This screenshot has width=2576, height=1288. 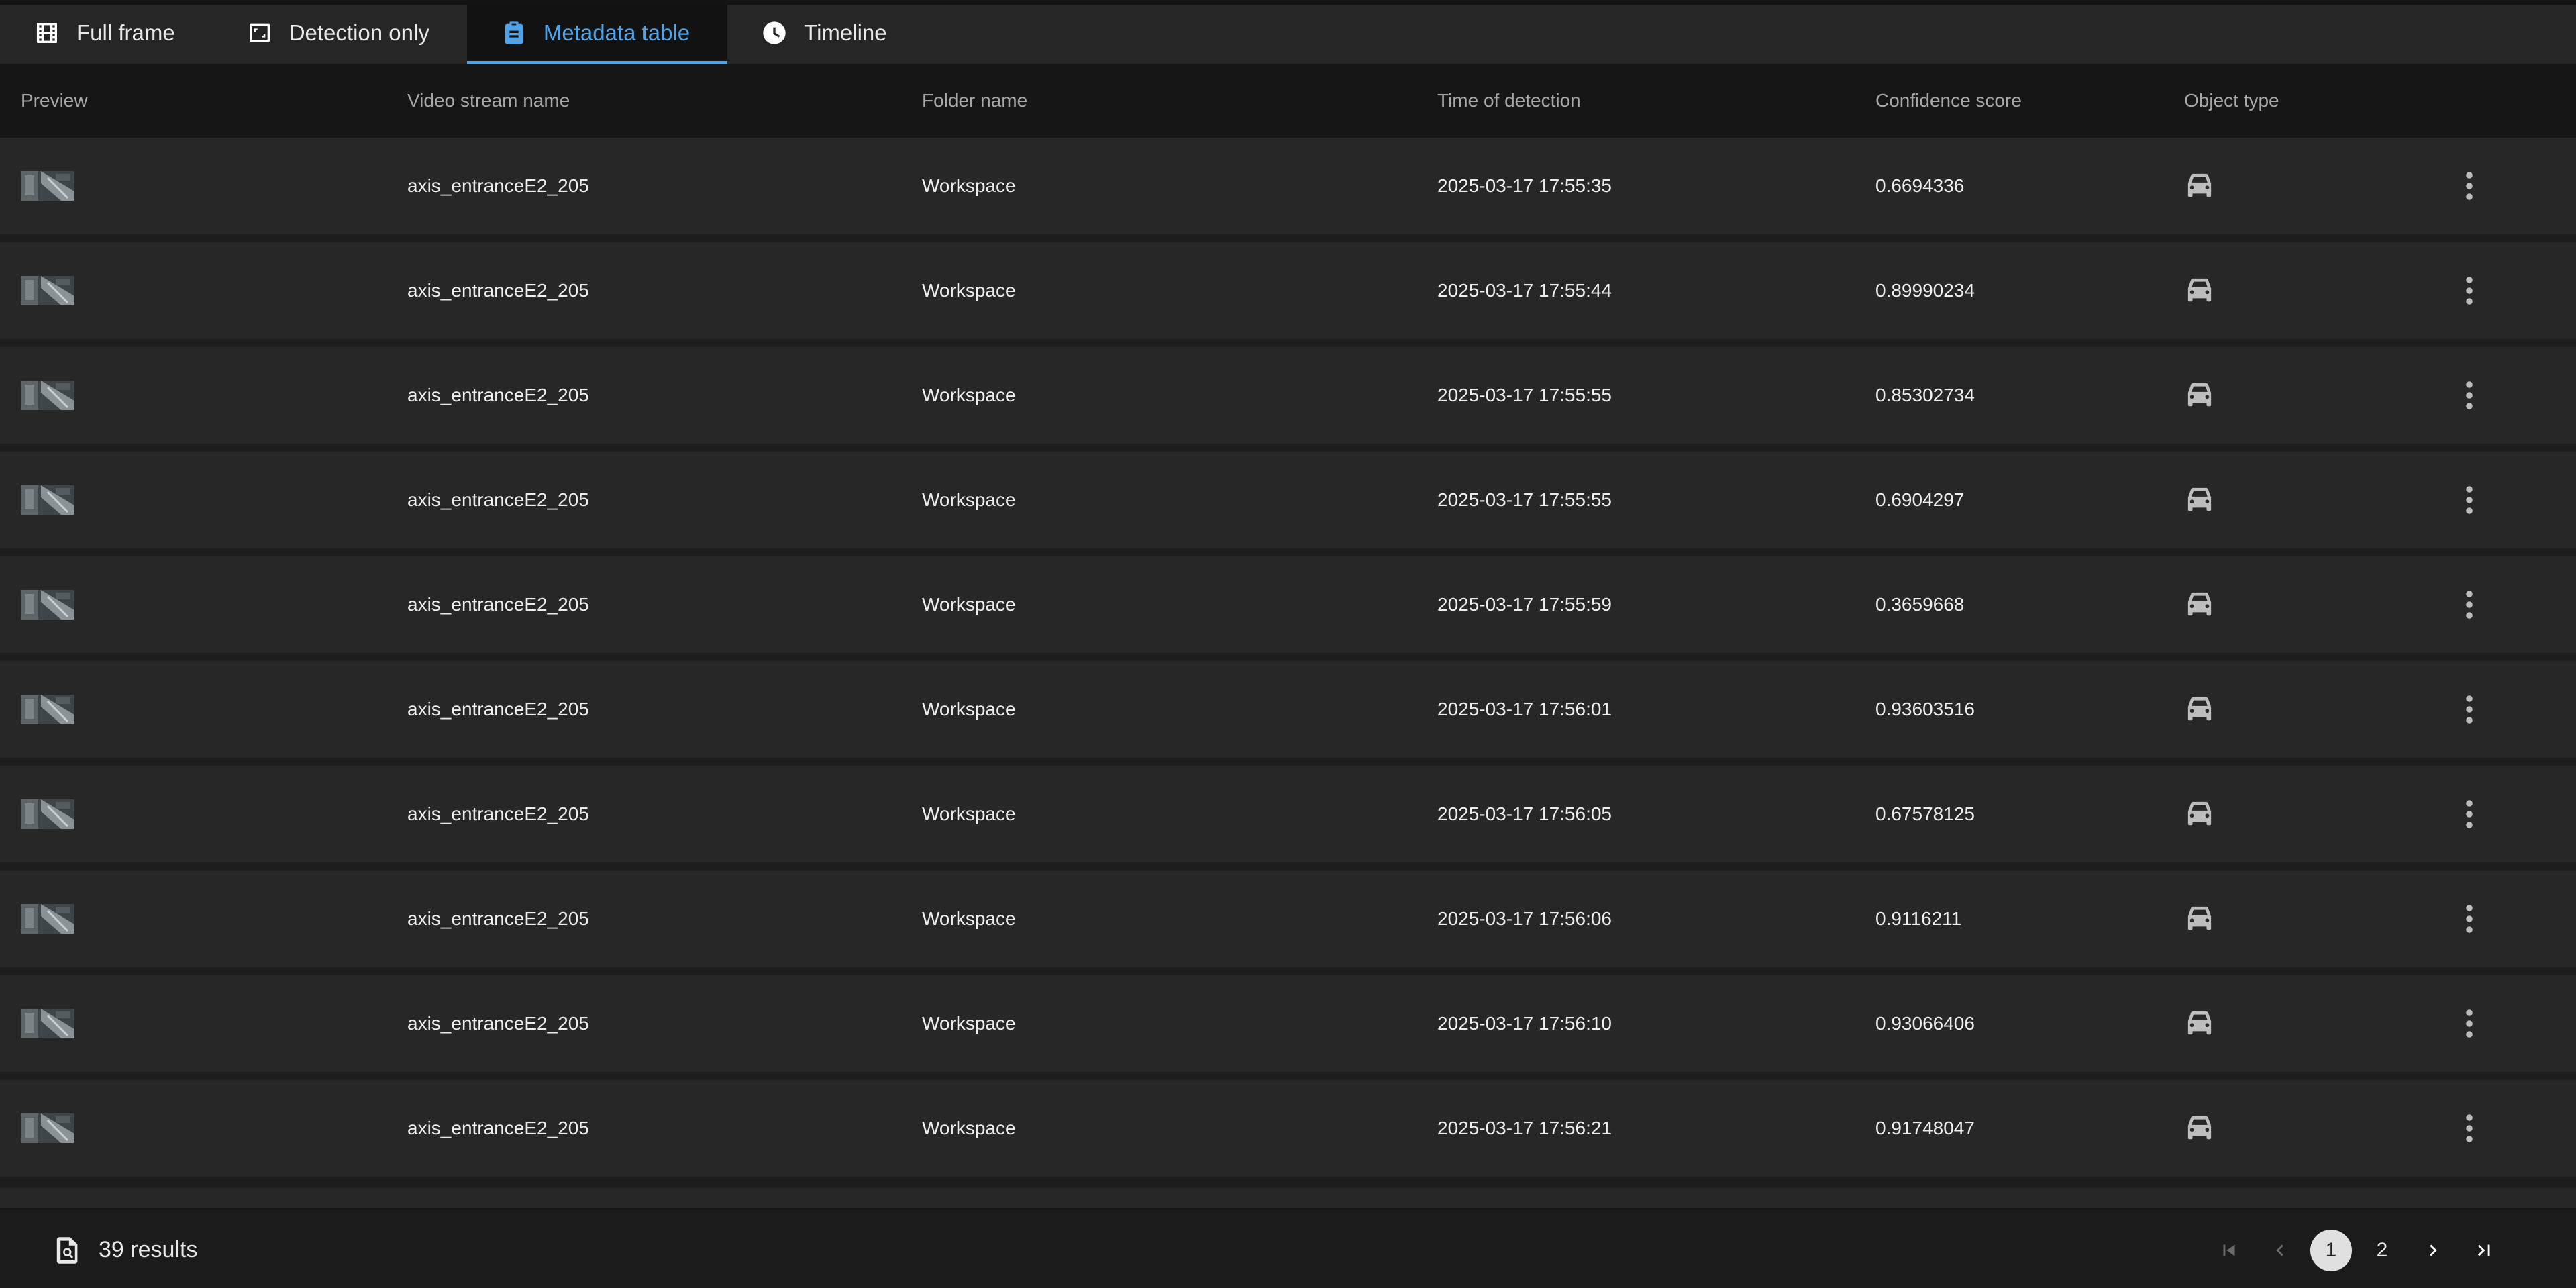 I want to click on confidence-score-cell: 0.91748047, so click(x=1925, y=1128).